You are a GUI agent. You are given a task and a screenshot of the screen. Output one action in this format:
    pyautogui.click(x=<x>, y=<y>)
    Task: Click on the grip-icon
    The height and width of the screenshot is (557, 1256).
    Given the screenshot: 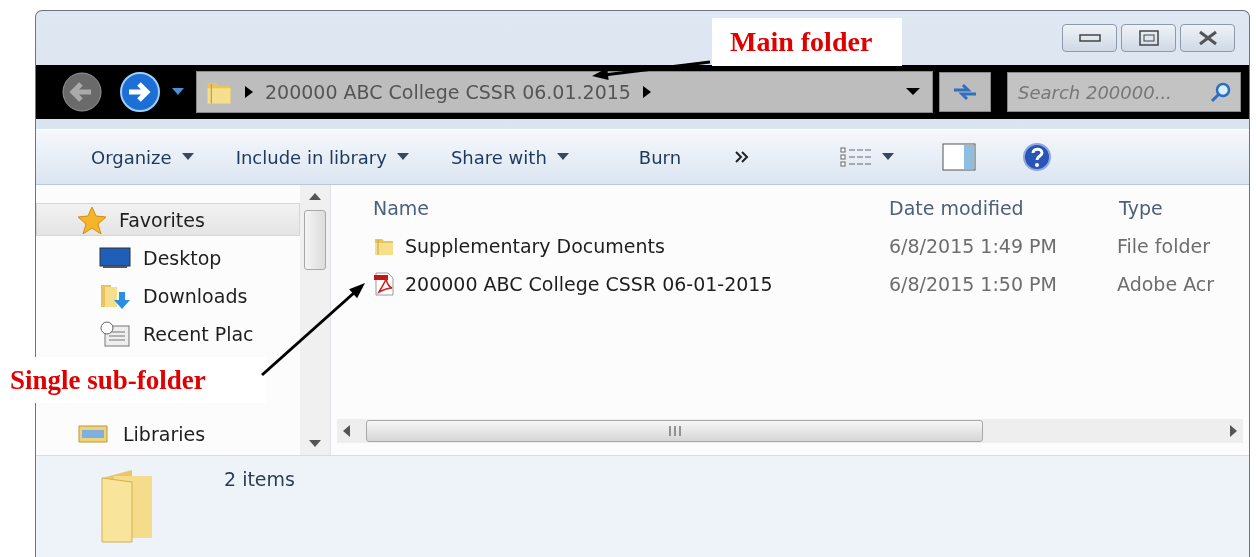 What is the action you would take?
    pyautogui.click(x=674, y=431)
    